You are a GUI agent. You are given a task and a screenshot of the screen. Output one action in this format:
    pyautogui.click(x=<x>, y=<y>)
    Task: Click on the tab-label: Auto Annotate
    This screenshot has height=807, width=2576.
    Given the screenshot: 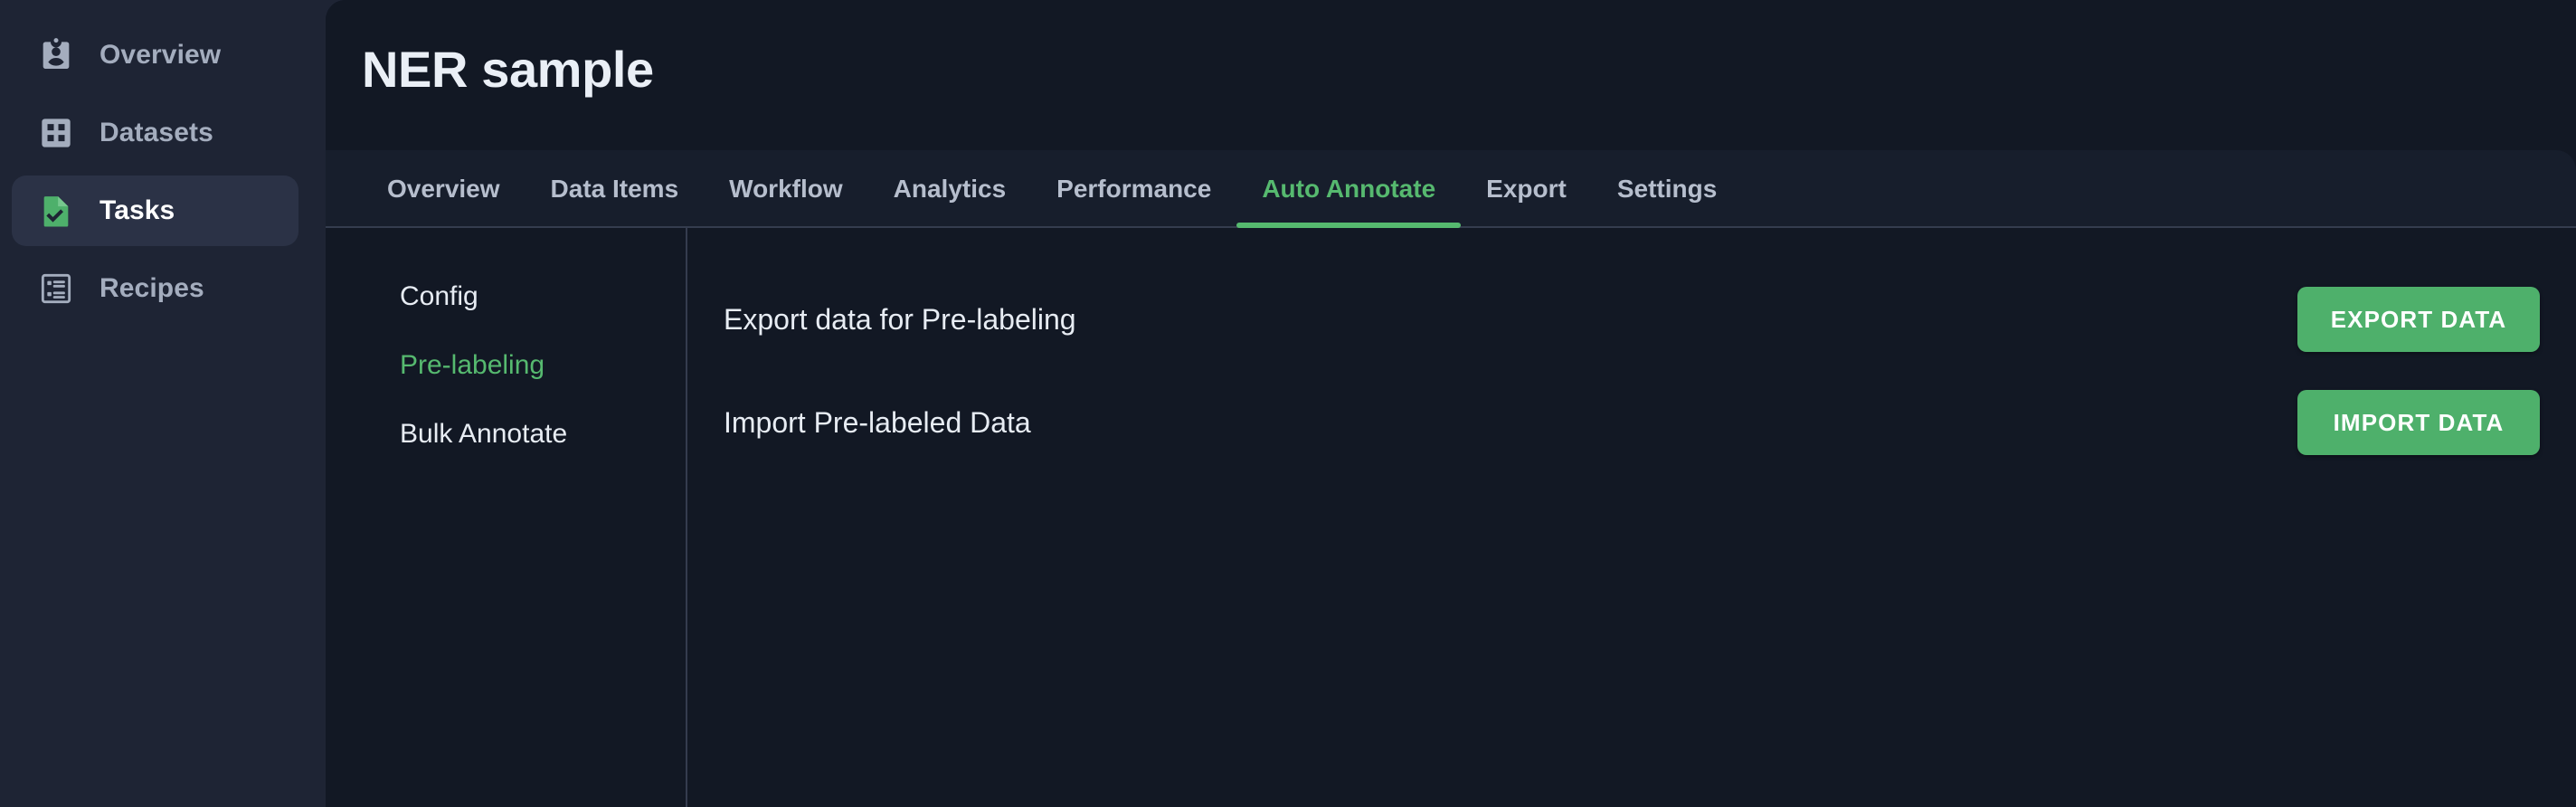 What is the action you would take?
    pyautogui.click(x=1349, y=189)
    